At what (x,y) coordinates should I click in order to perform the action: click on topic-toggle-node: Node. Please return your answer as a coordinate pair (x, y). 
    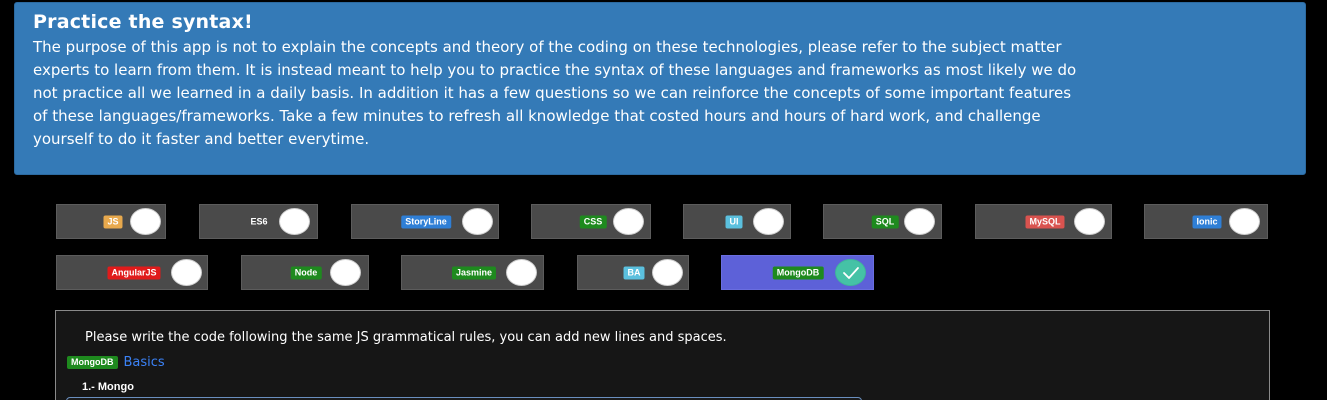
    Looking at the image, I should click on (305, 272).